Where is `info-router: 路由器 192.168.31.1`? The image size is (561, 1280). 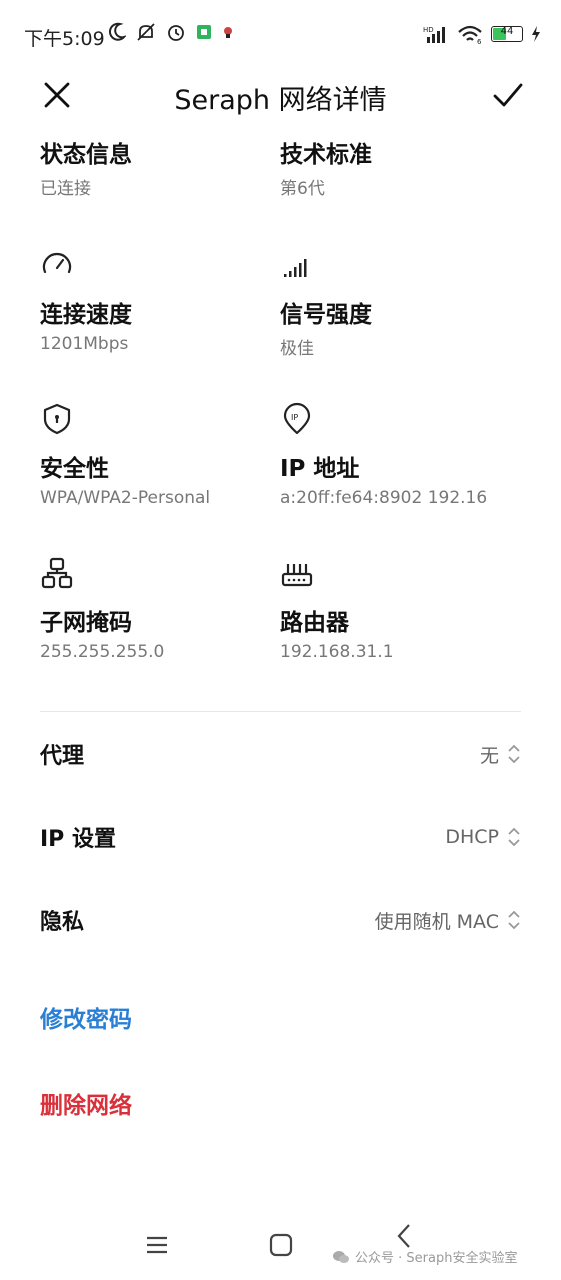 info-router: 路由器 192.168.31.1 is located at coordinates (400, 609).